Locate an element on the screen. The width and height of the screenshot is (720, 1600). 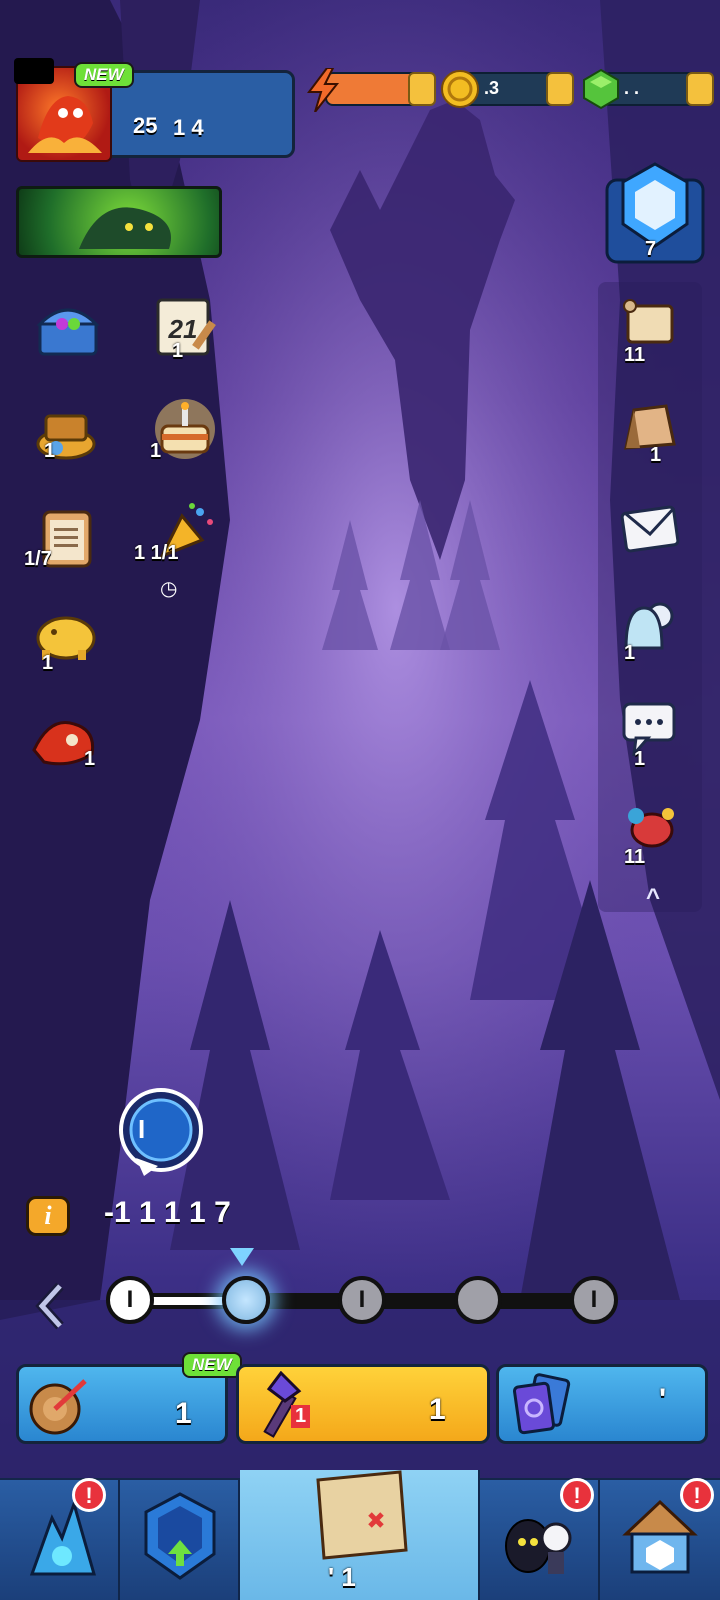
archery-new-badge: NEW is located at coordinates (212, 1365).